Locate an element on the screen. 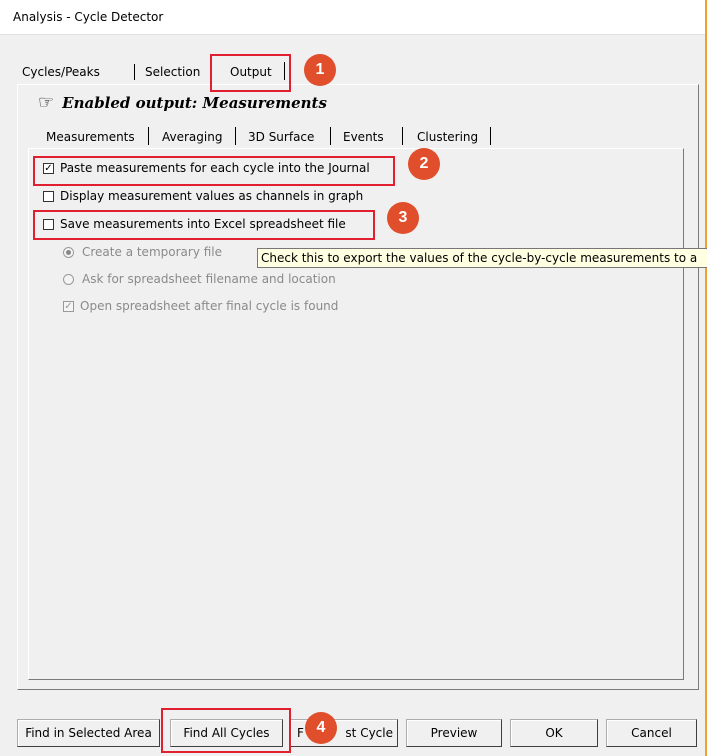 The width and height of the screenshot is (707, 756). find-first-cycle-label-end: st Cycle is located at coordinates (369, 733).